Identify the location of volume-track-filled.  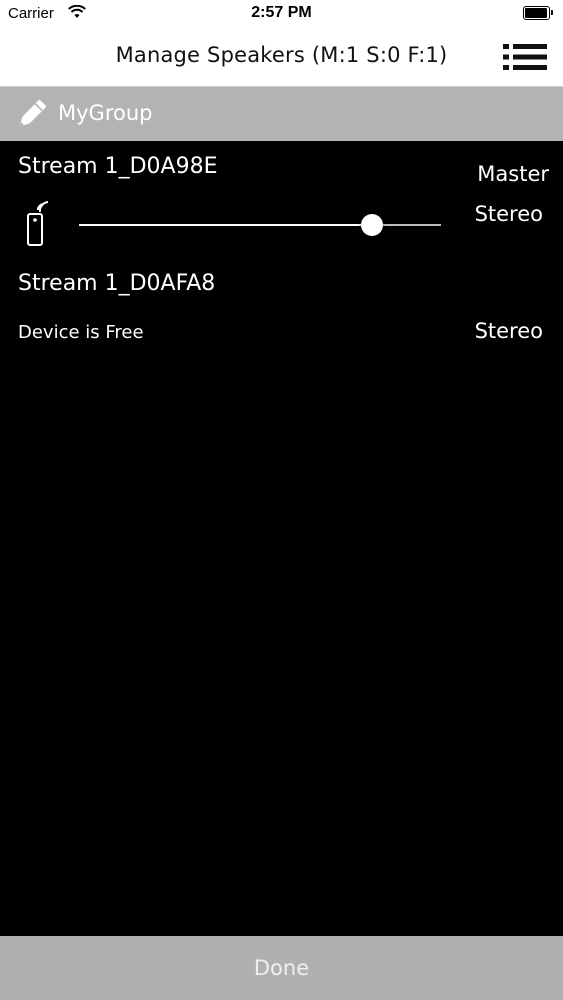
(226, 225).